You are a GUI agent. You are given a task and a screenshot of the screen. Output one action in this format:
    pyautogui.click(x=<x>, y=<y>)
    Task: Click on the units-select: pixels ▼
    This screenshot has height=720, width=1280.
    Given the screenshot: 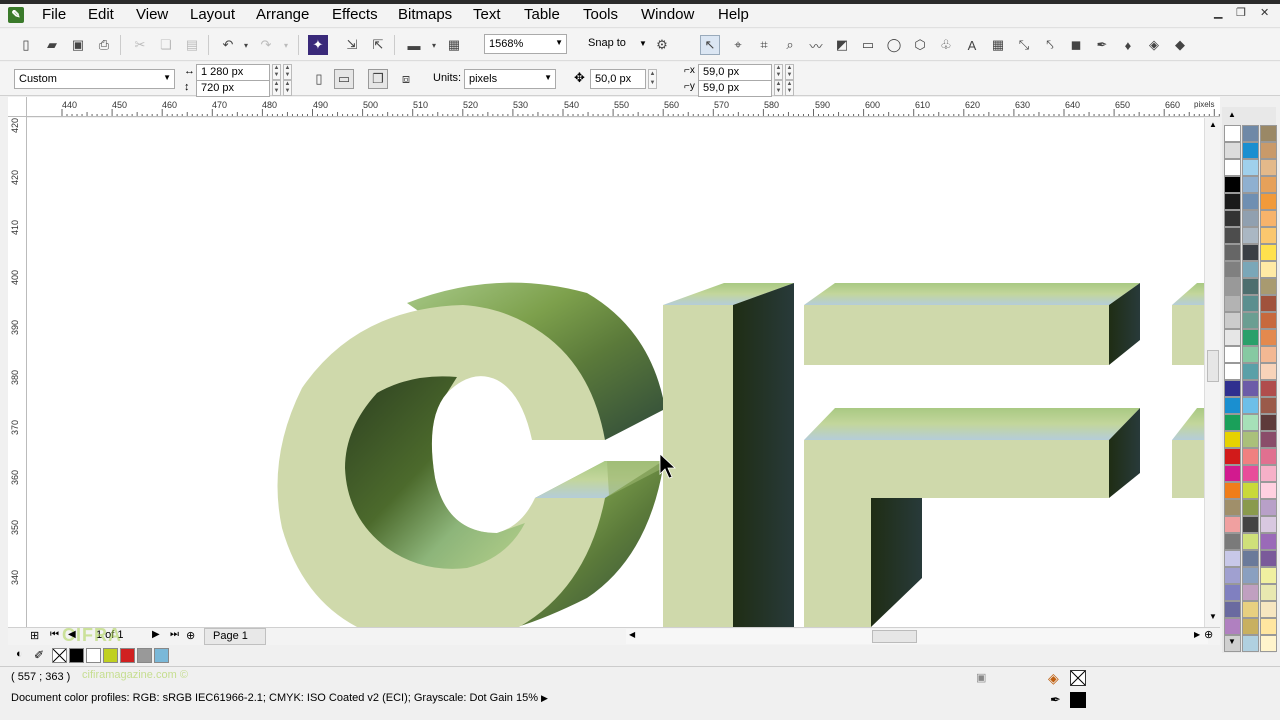 What is the action you would take?
    pyautogui.click(x=510, y=79)
    